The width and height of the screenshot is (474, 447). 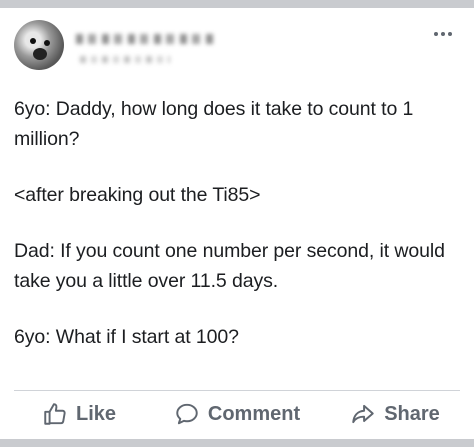 What do you see at coordinates (39, 45) in the screenshot?
I see `author-avatar` at bounding box center [39, 45].